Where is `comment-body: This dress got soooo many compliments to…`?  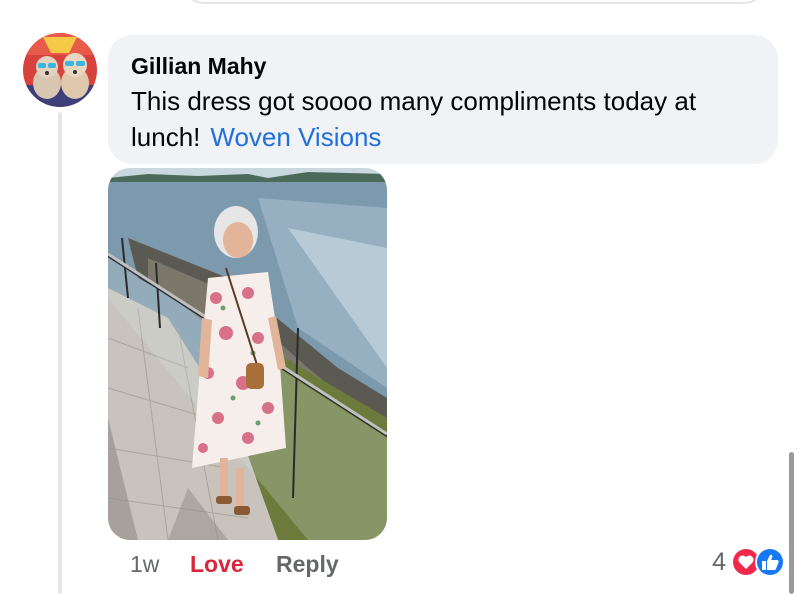
comment-body: This dress got soooo many compliments to… is located at coordinates (446, 119).